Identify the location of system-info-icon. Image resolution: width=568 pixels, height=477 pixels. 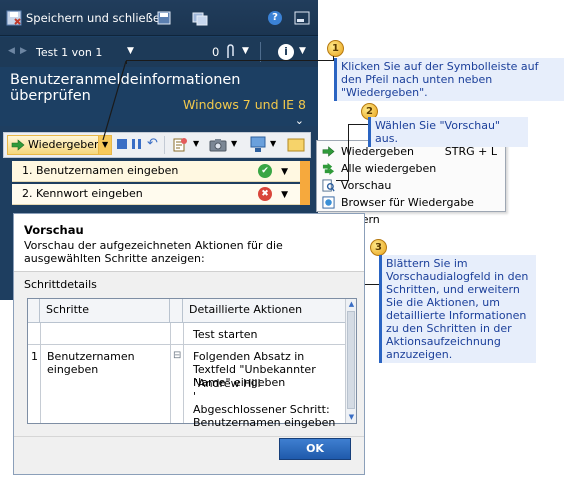
(258, 145).